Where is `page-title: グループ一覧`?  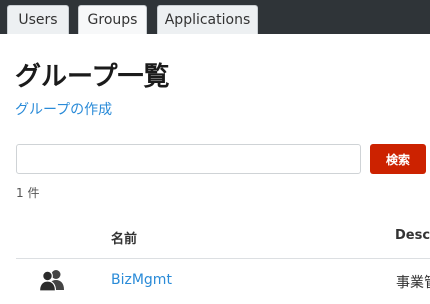
page-title: グループ一覧 is located at coordinates (92, 77).